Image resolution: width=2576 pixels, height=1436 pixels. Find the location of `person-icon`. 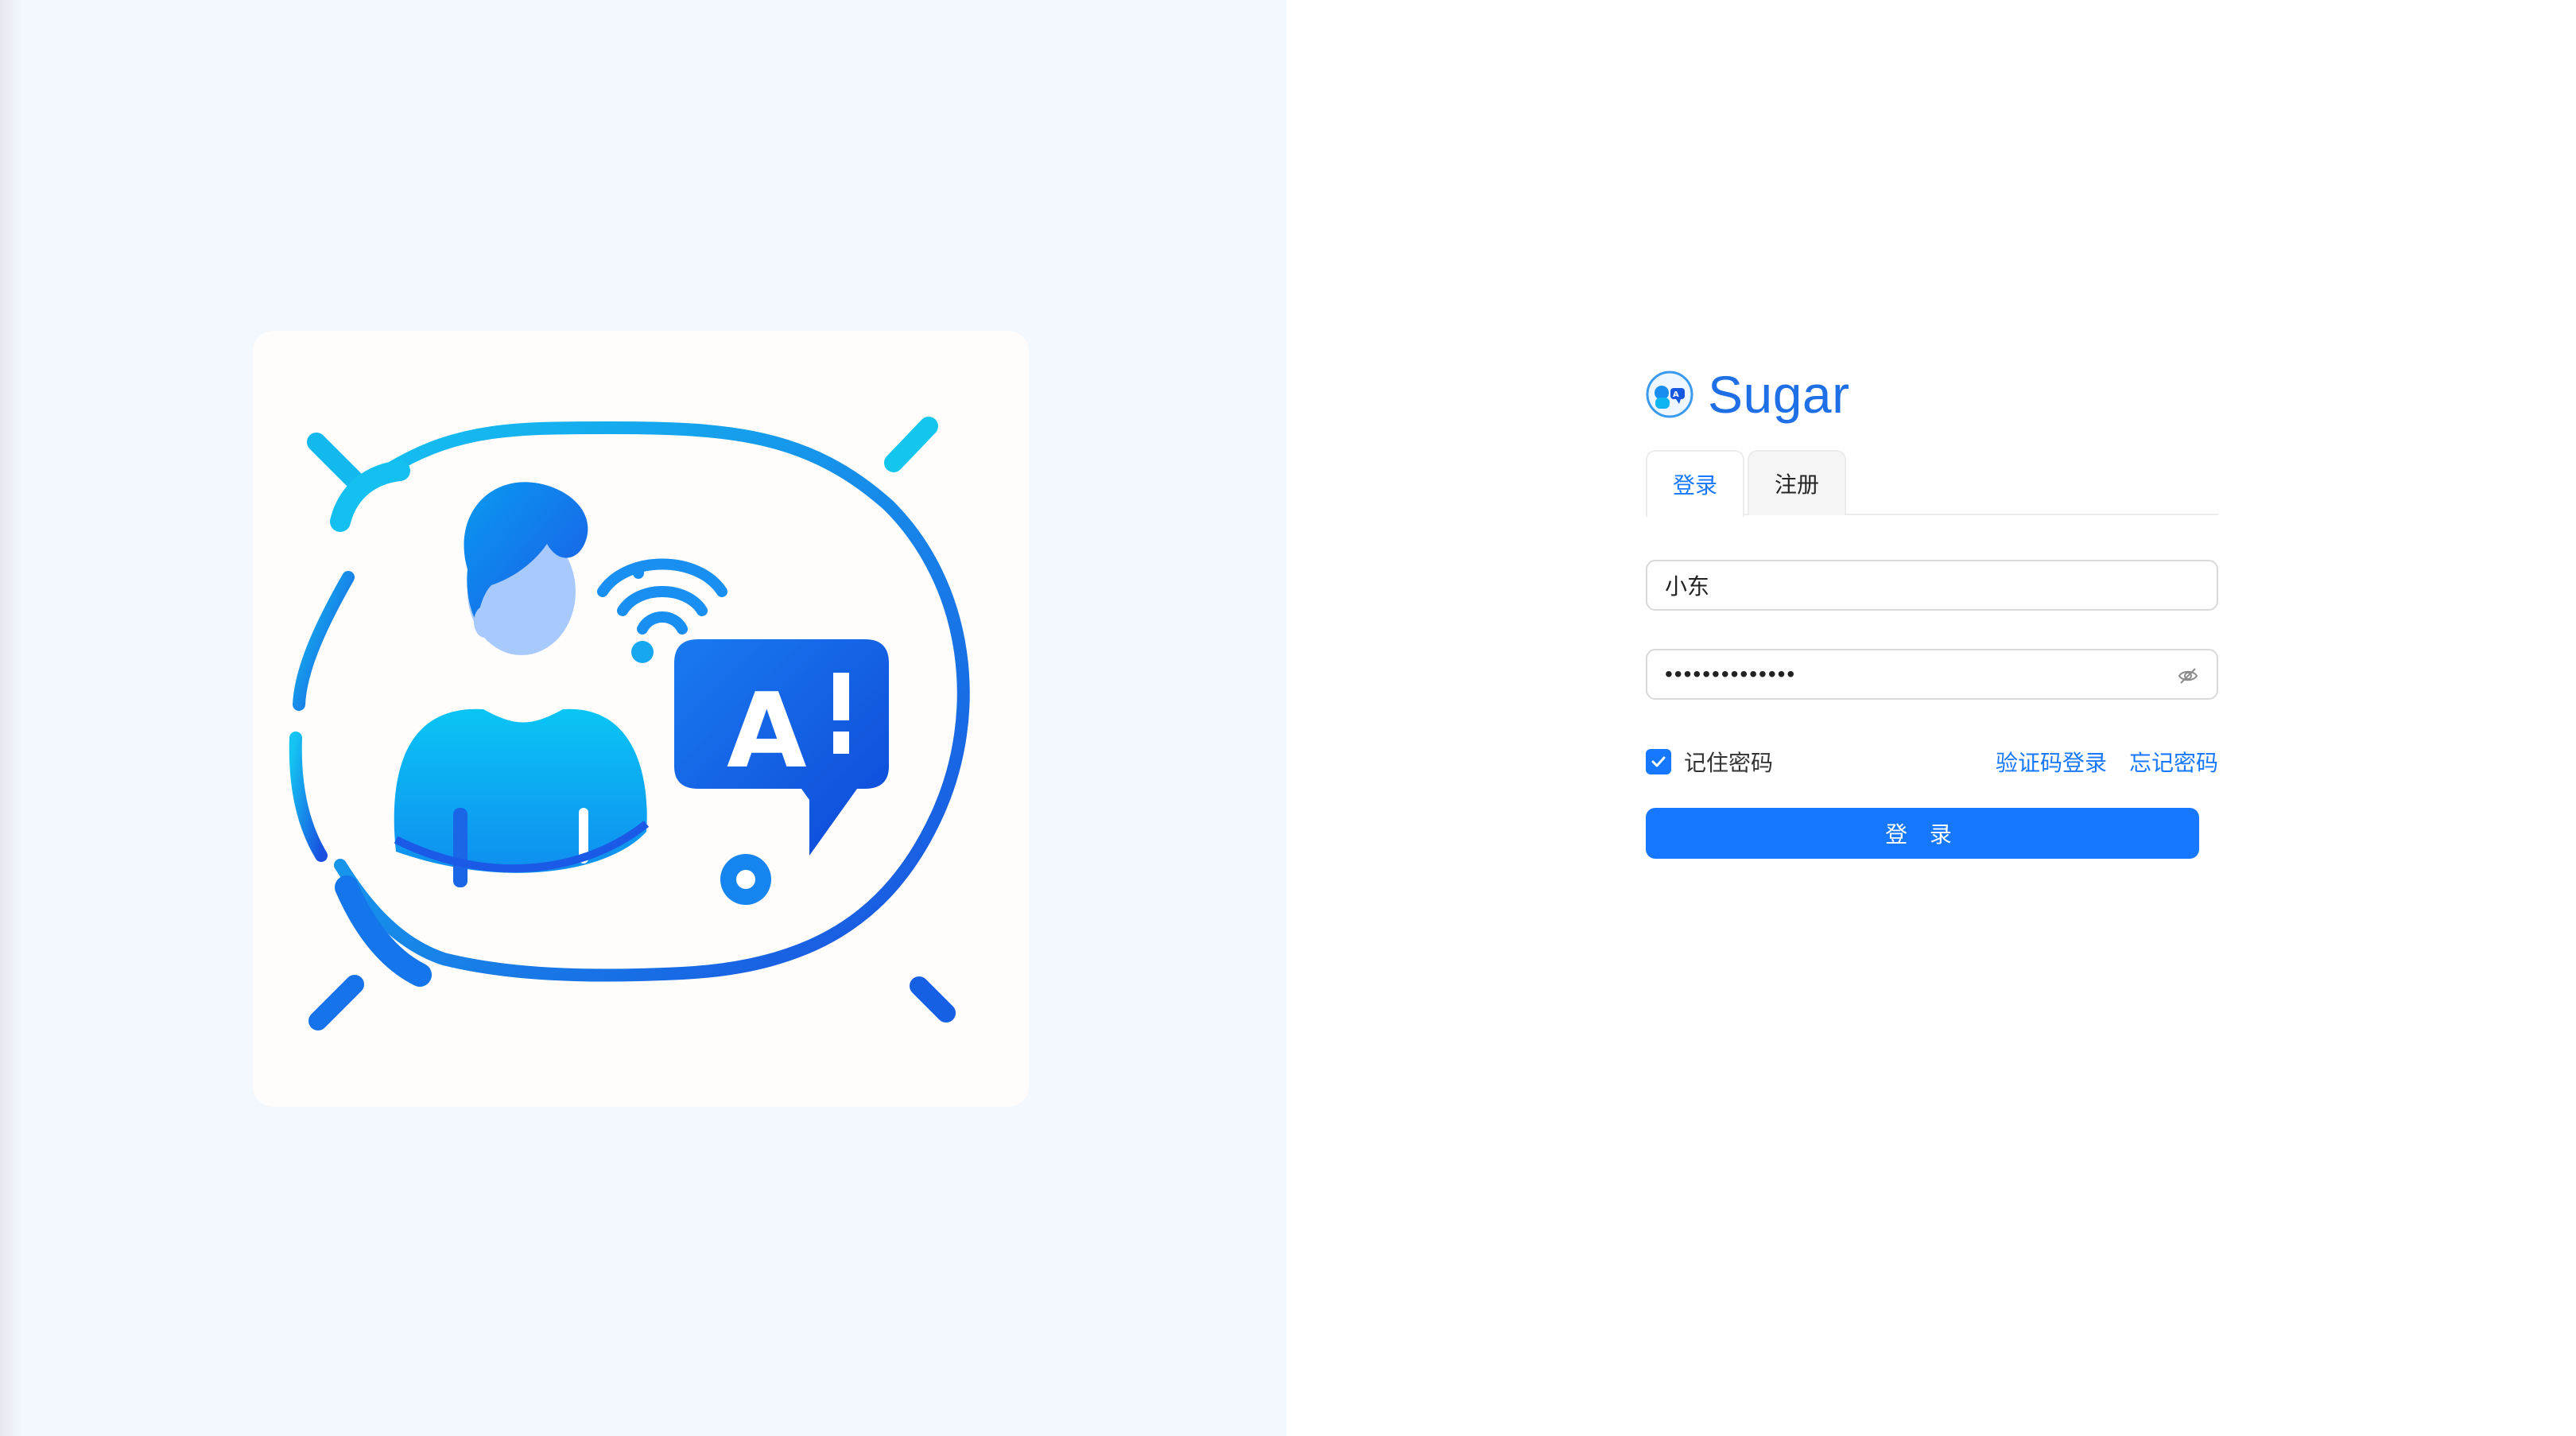

person-icon is located at coordinates (522, 684).